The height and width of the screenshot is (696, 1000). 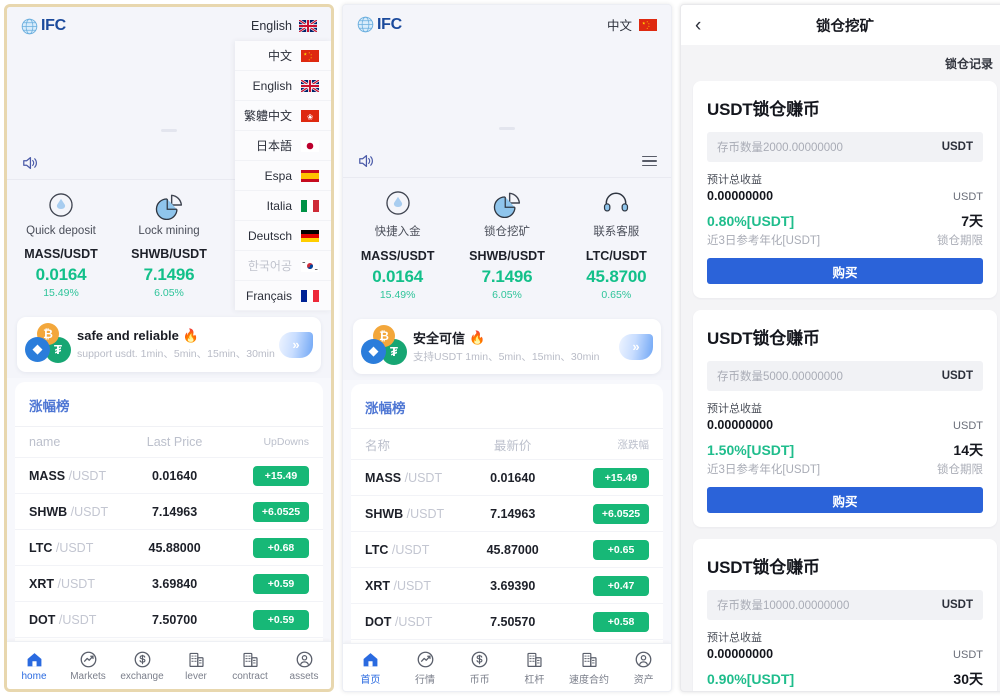 What do you see at coordinates (960, 241) in the screenshot?
I see `lock-term-note: 锁仓期限` at bounding box center [960, 241].